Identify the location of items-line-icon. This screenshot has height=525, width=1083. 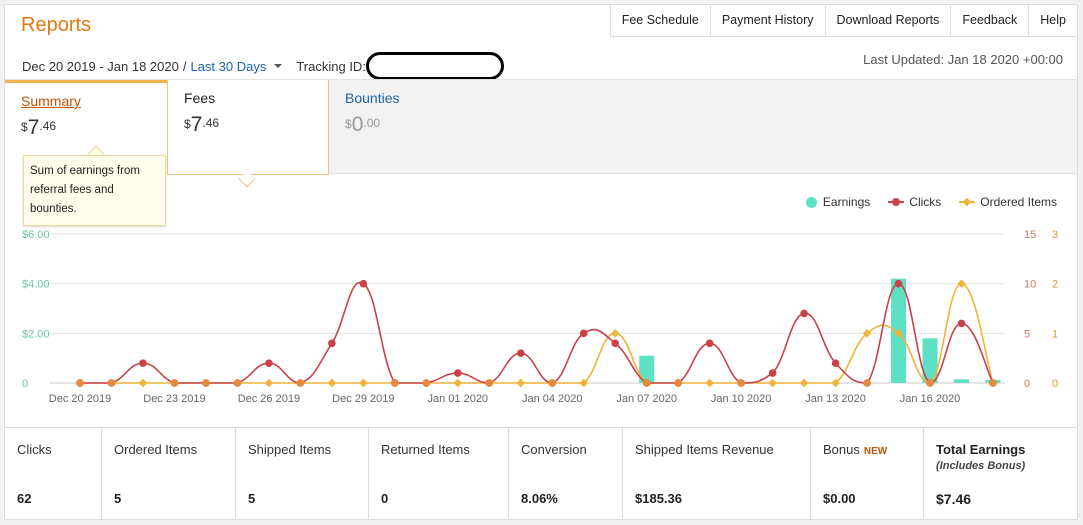
(967, 202).